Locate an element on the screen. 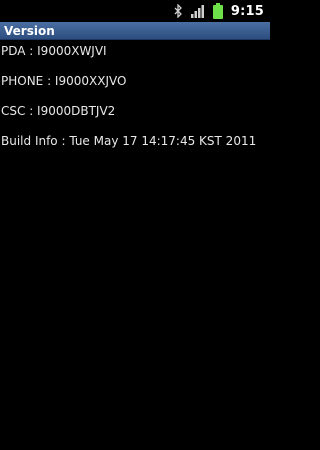 This screenshot has height=450, width=320. page-title: Version is located at coordinates (29, 31).